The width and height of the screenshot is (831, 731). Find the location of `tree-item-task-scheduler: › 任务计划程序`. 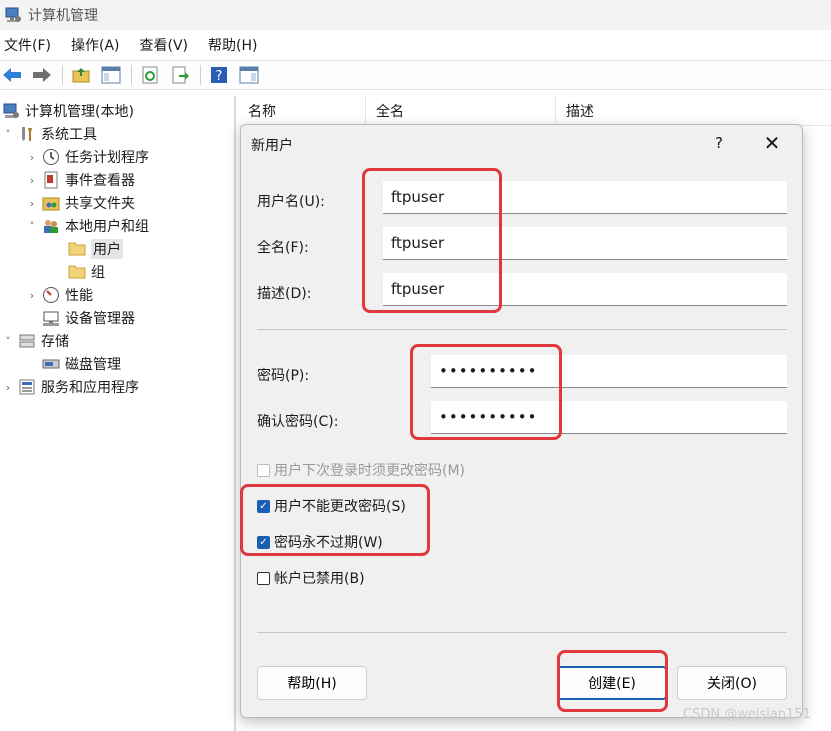

tree-item-task-scheduler: › 任务计划程序 is located at coordinates (87, 157).